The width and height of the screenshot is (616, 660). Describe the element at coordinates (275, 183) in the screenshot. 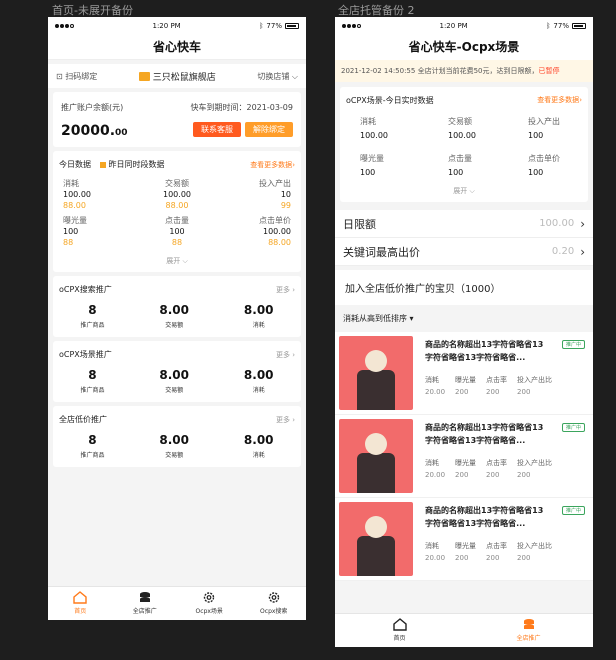

I see `metric-label: 投入产出` at that location.